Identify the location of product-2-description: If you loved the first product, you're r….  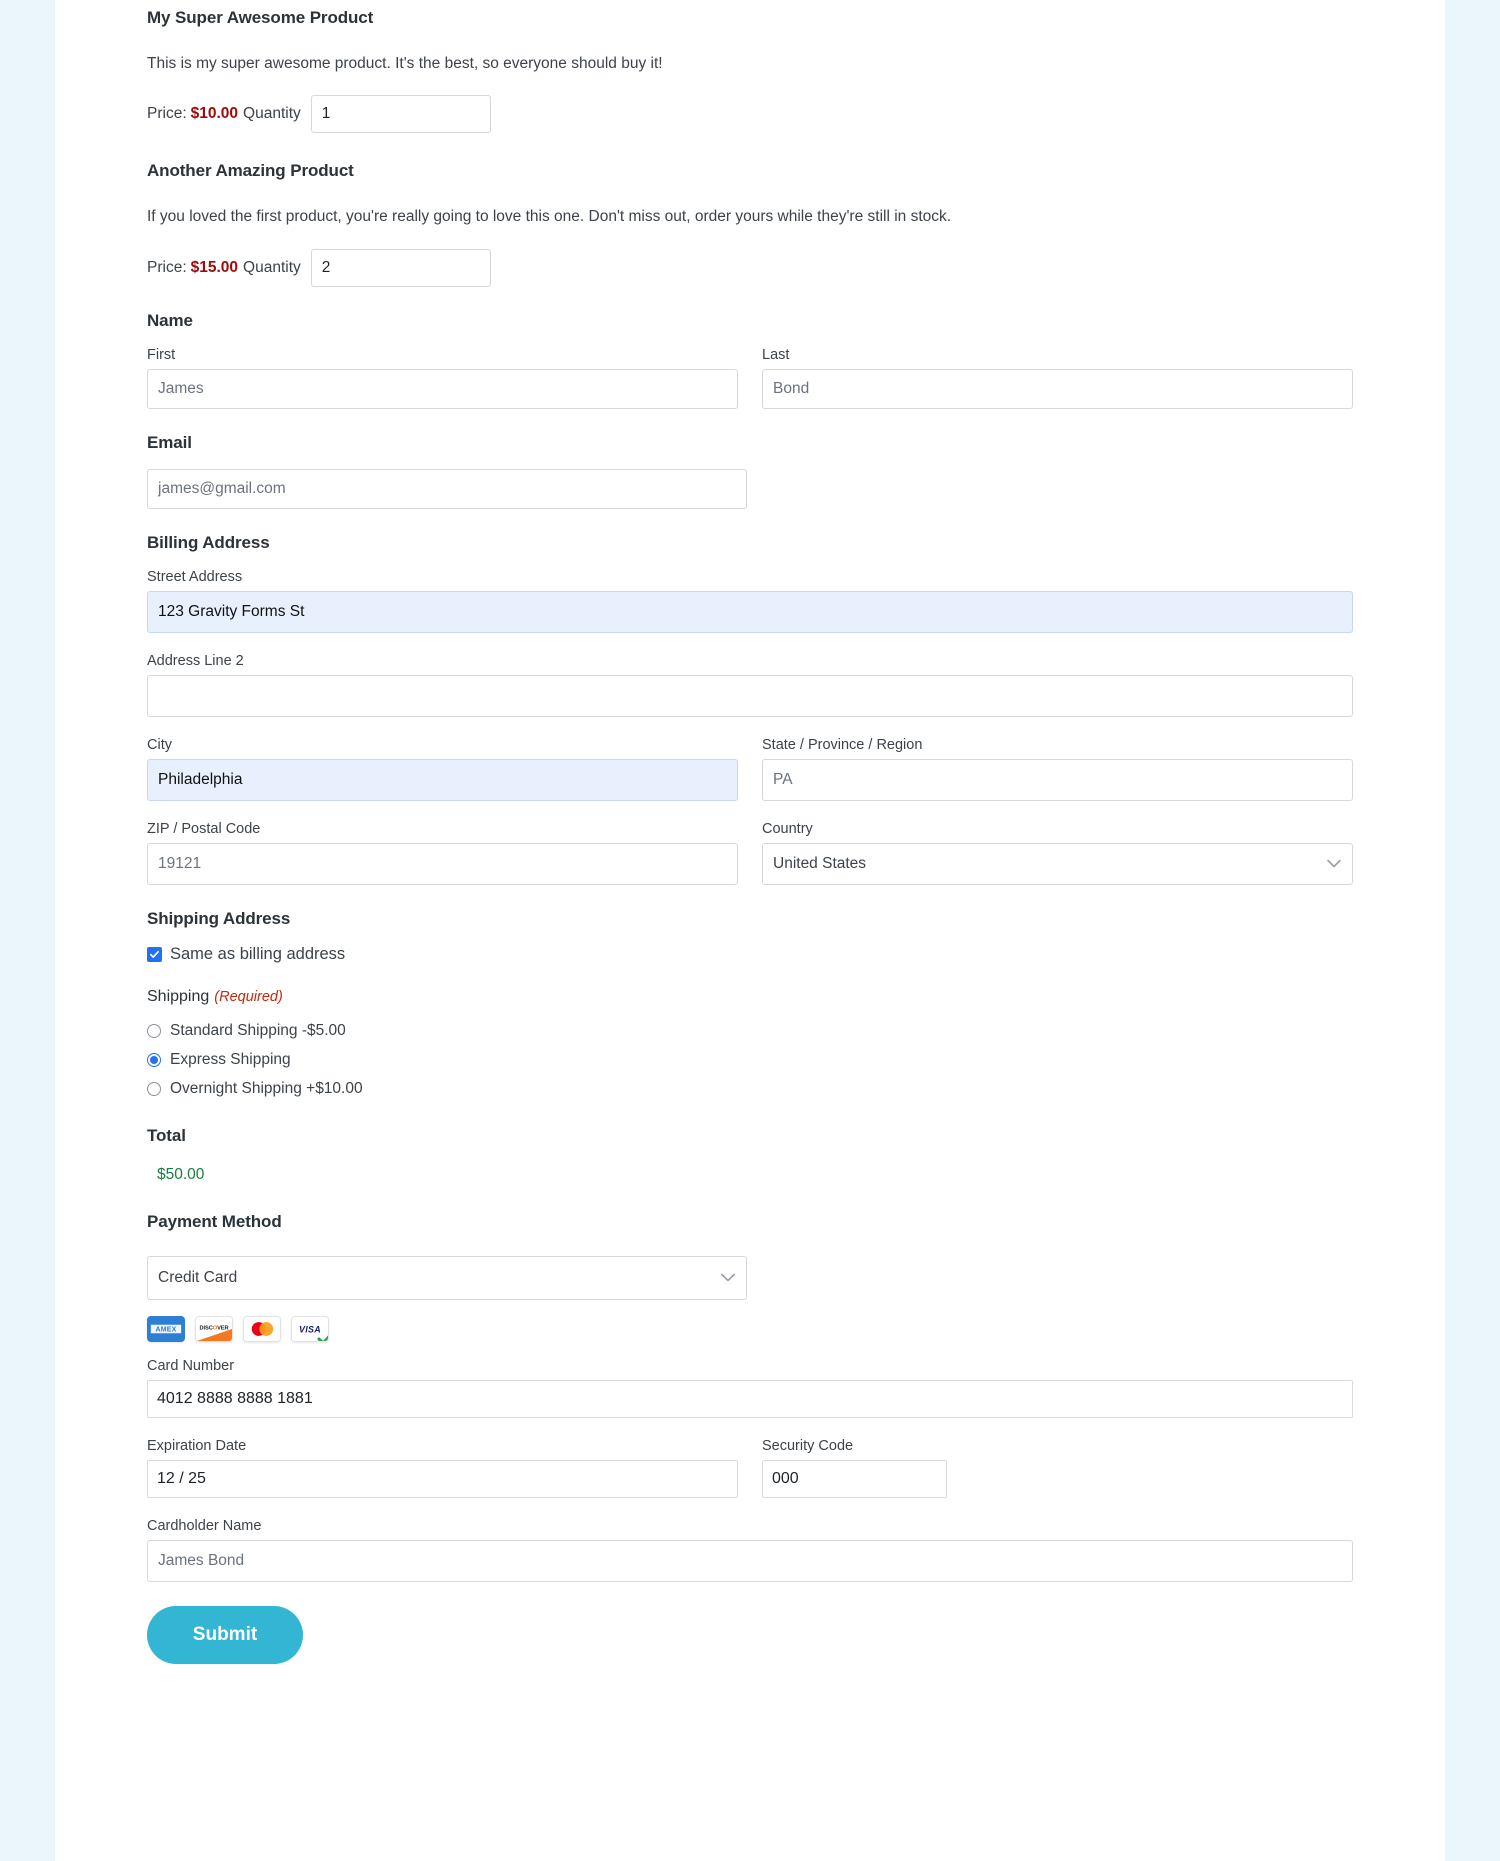
(549, 217).